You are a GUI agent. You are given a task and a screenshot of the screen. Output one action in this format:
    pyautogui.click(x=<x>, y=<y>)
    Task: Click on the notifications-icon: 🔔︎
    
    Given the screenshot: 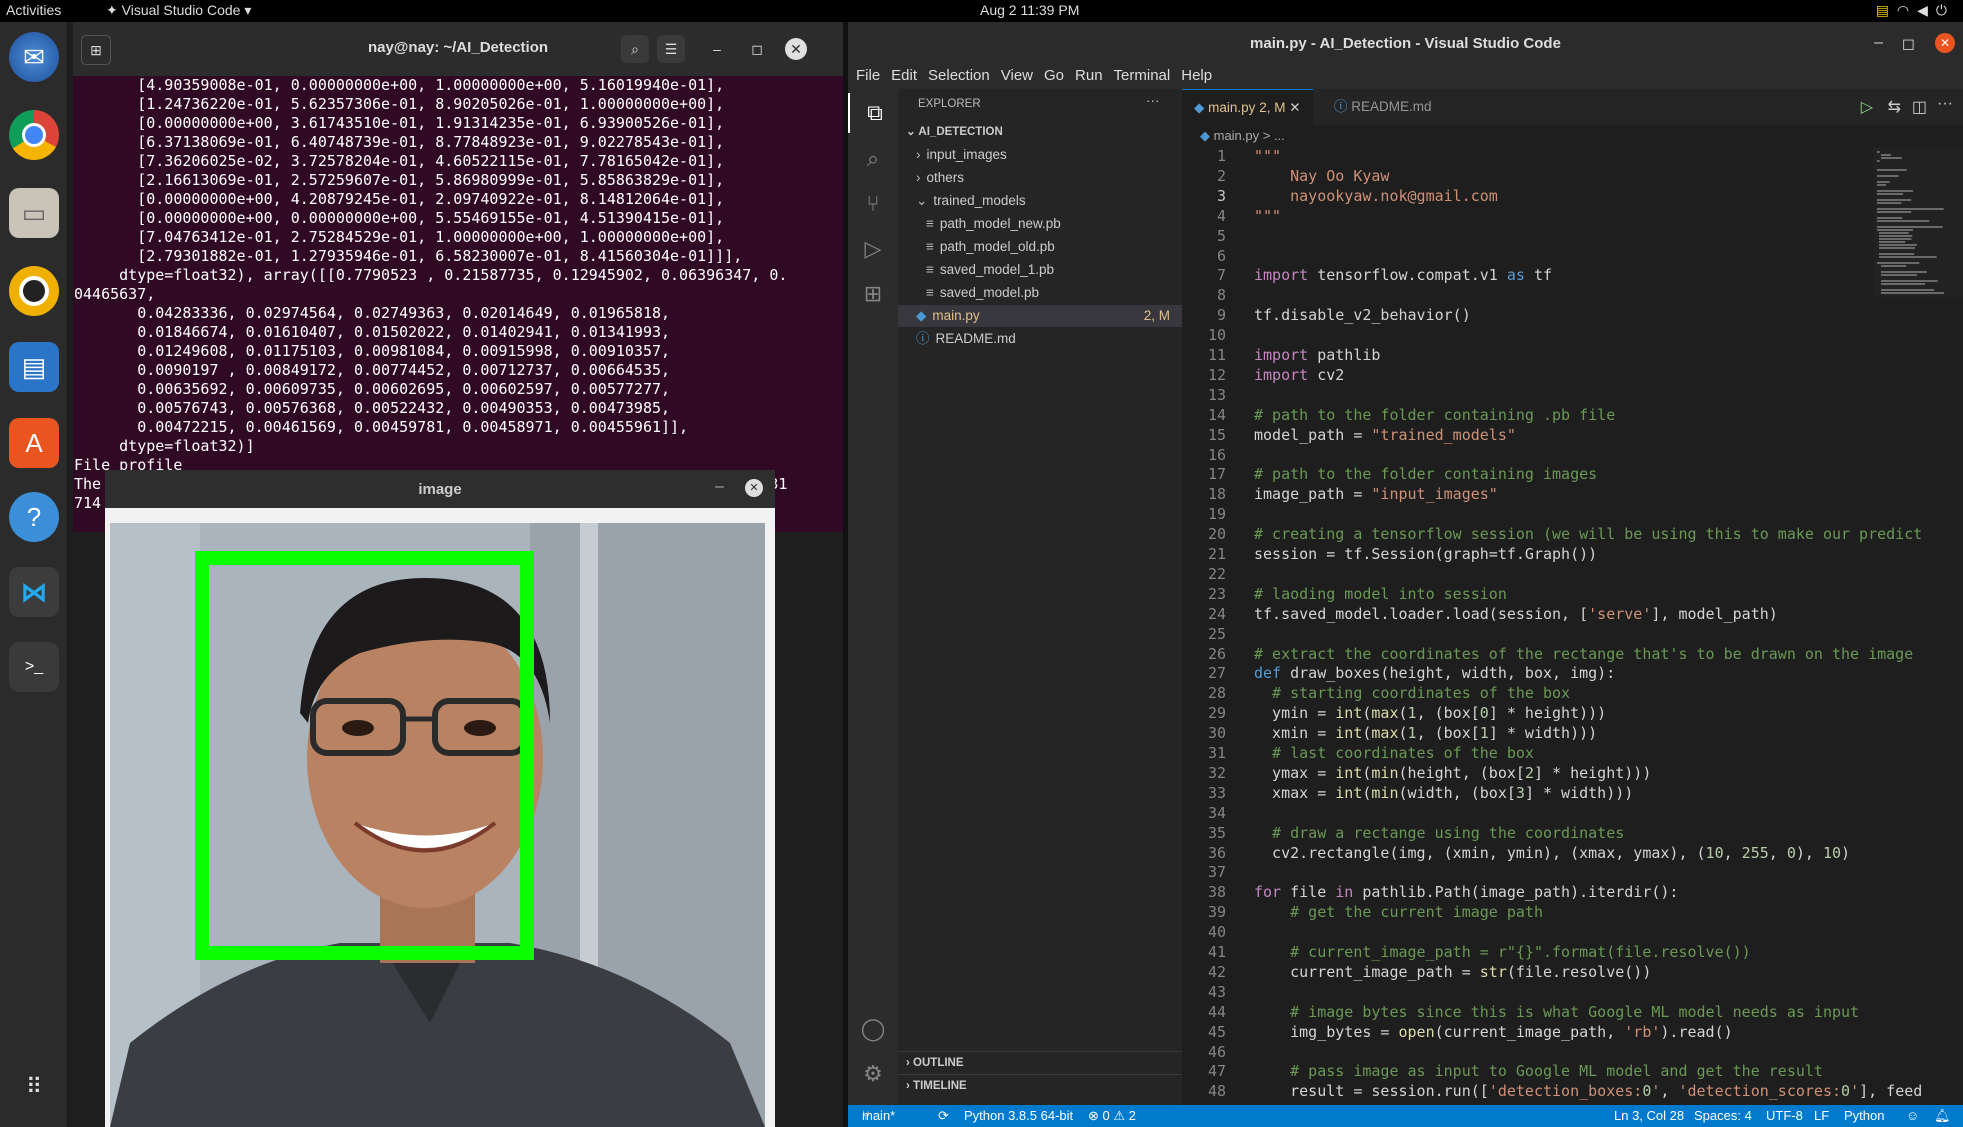 What is the action you would take?
    pyautogui.click(x=1942, y=1116)
    